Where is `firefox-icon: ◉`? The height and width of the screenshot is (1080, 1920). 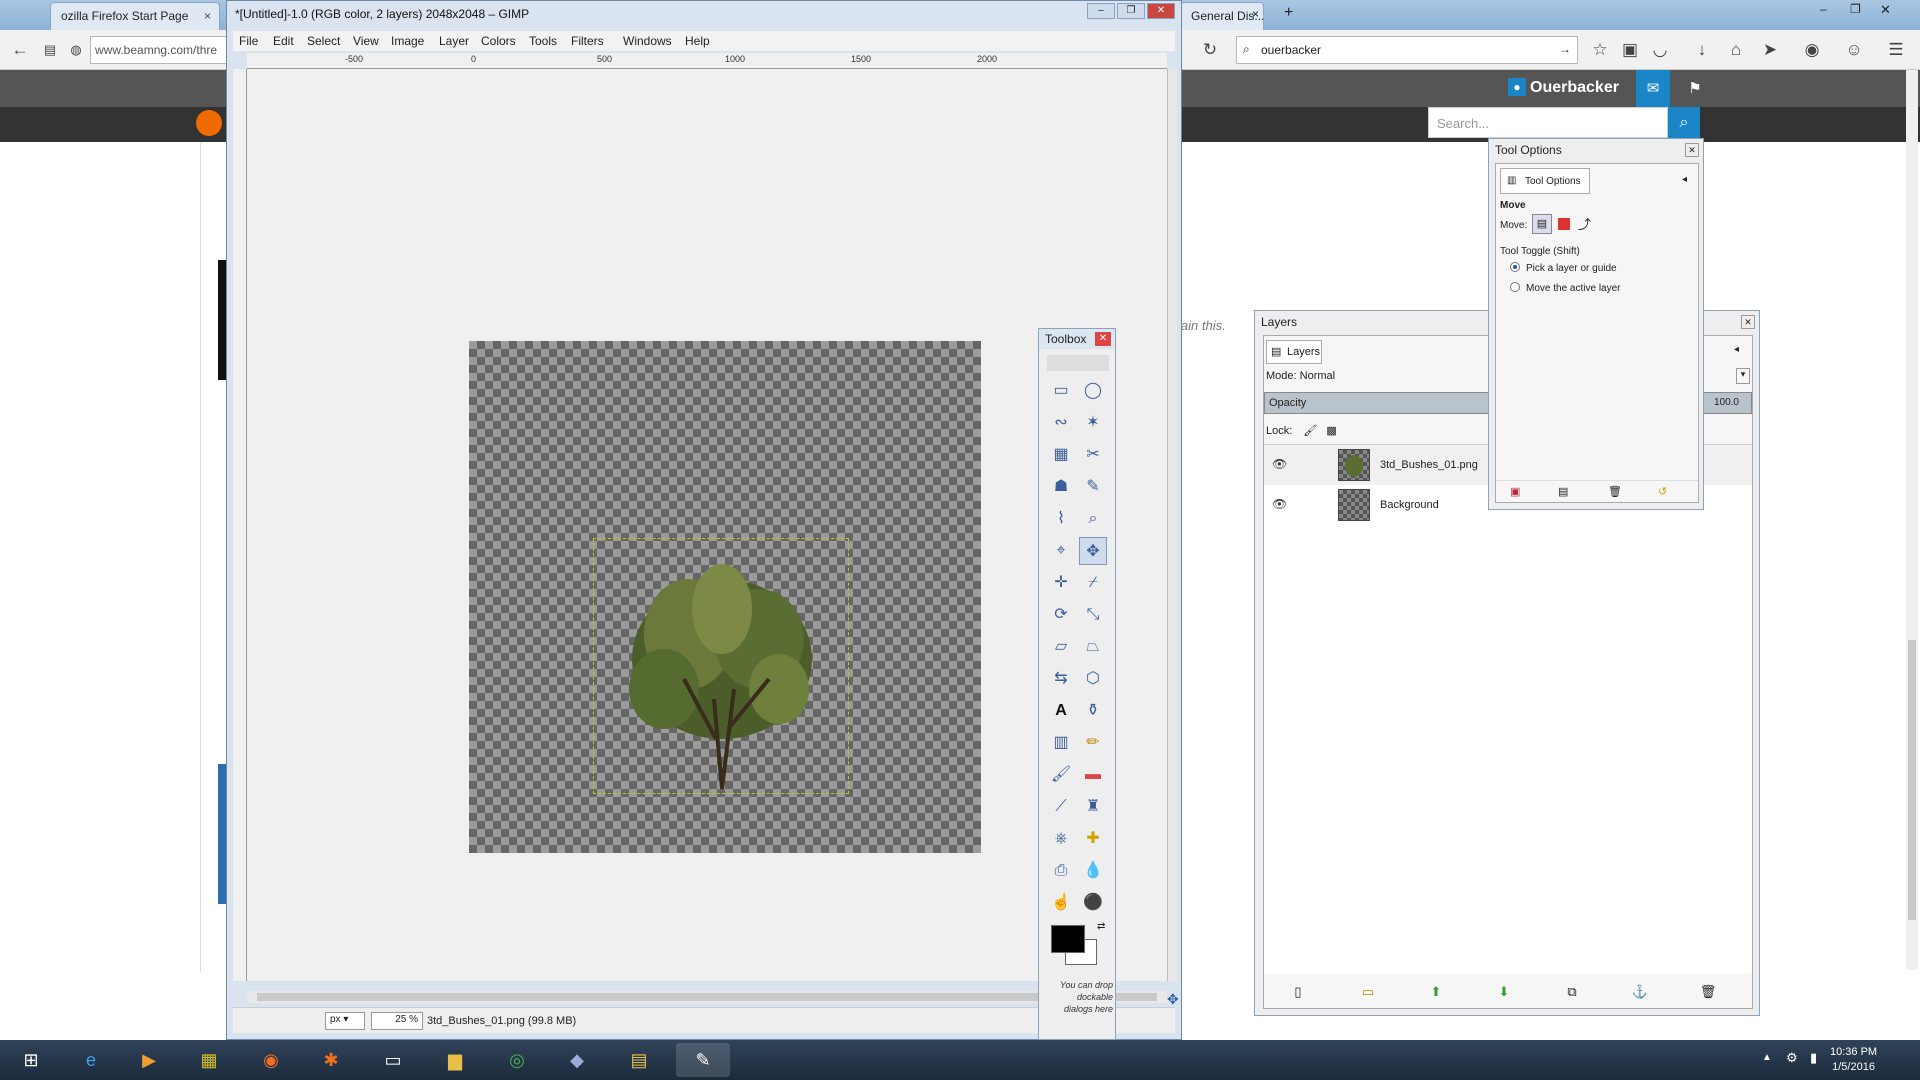
firefox-icon: ◉ is located at coordinates (271, 1060).